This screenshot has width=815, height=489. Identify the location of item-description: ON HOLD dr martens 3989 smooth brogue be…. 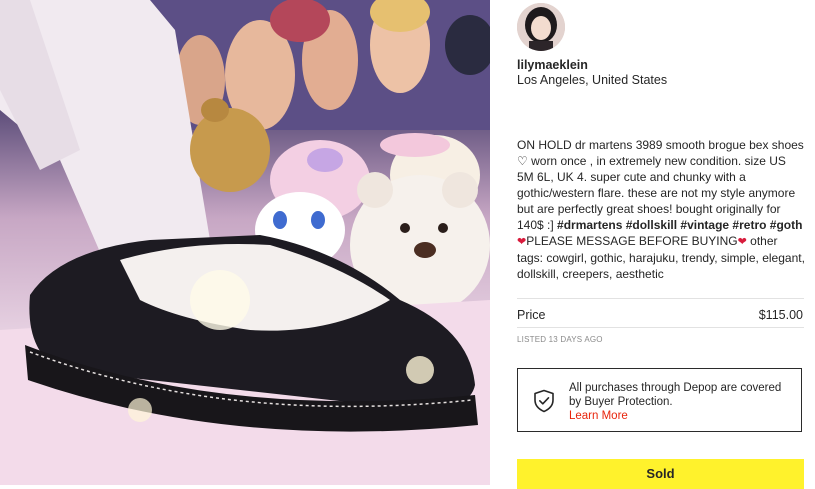
(661, 209).